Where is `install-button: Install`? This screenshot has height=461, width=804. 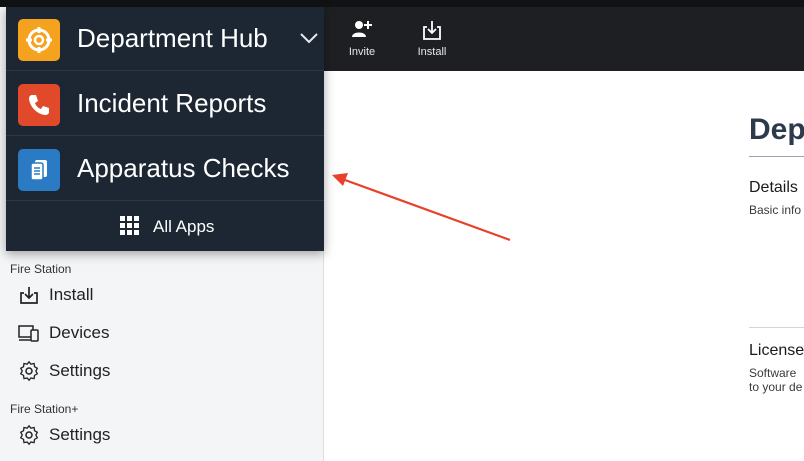 install-button: Install is located at coordinates (432, 39).